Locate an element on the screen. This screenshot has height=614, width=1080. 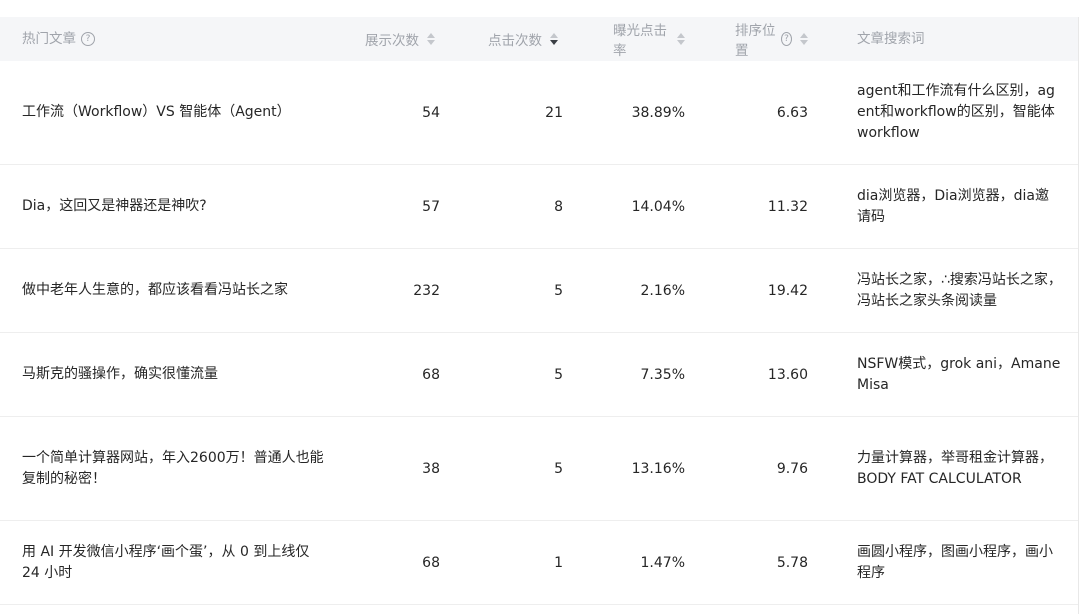
header-ctr: 曝光点击率 is located at coordinates (624, 39).